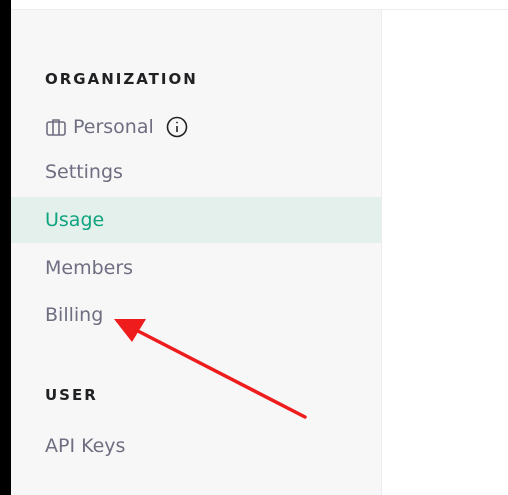  I want to click on info-icon, so click(177, 127).